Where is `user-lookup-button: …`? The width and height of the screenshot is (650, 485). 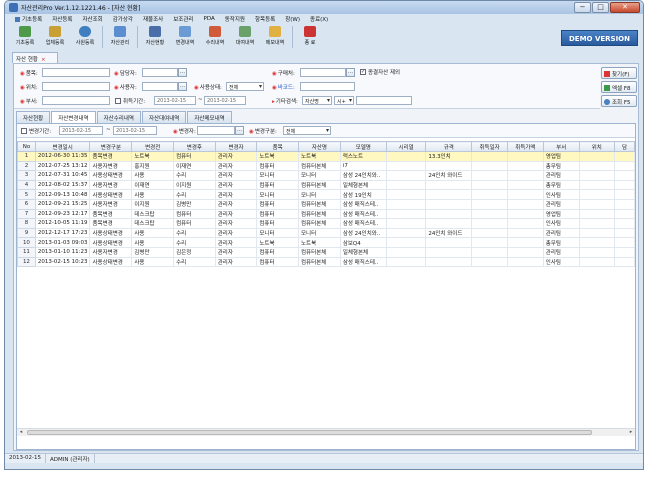 user-lookup-button: … is located at coordinates (182, 86).